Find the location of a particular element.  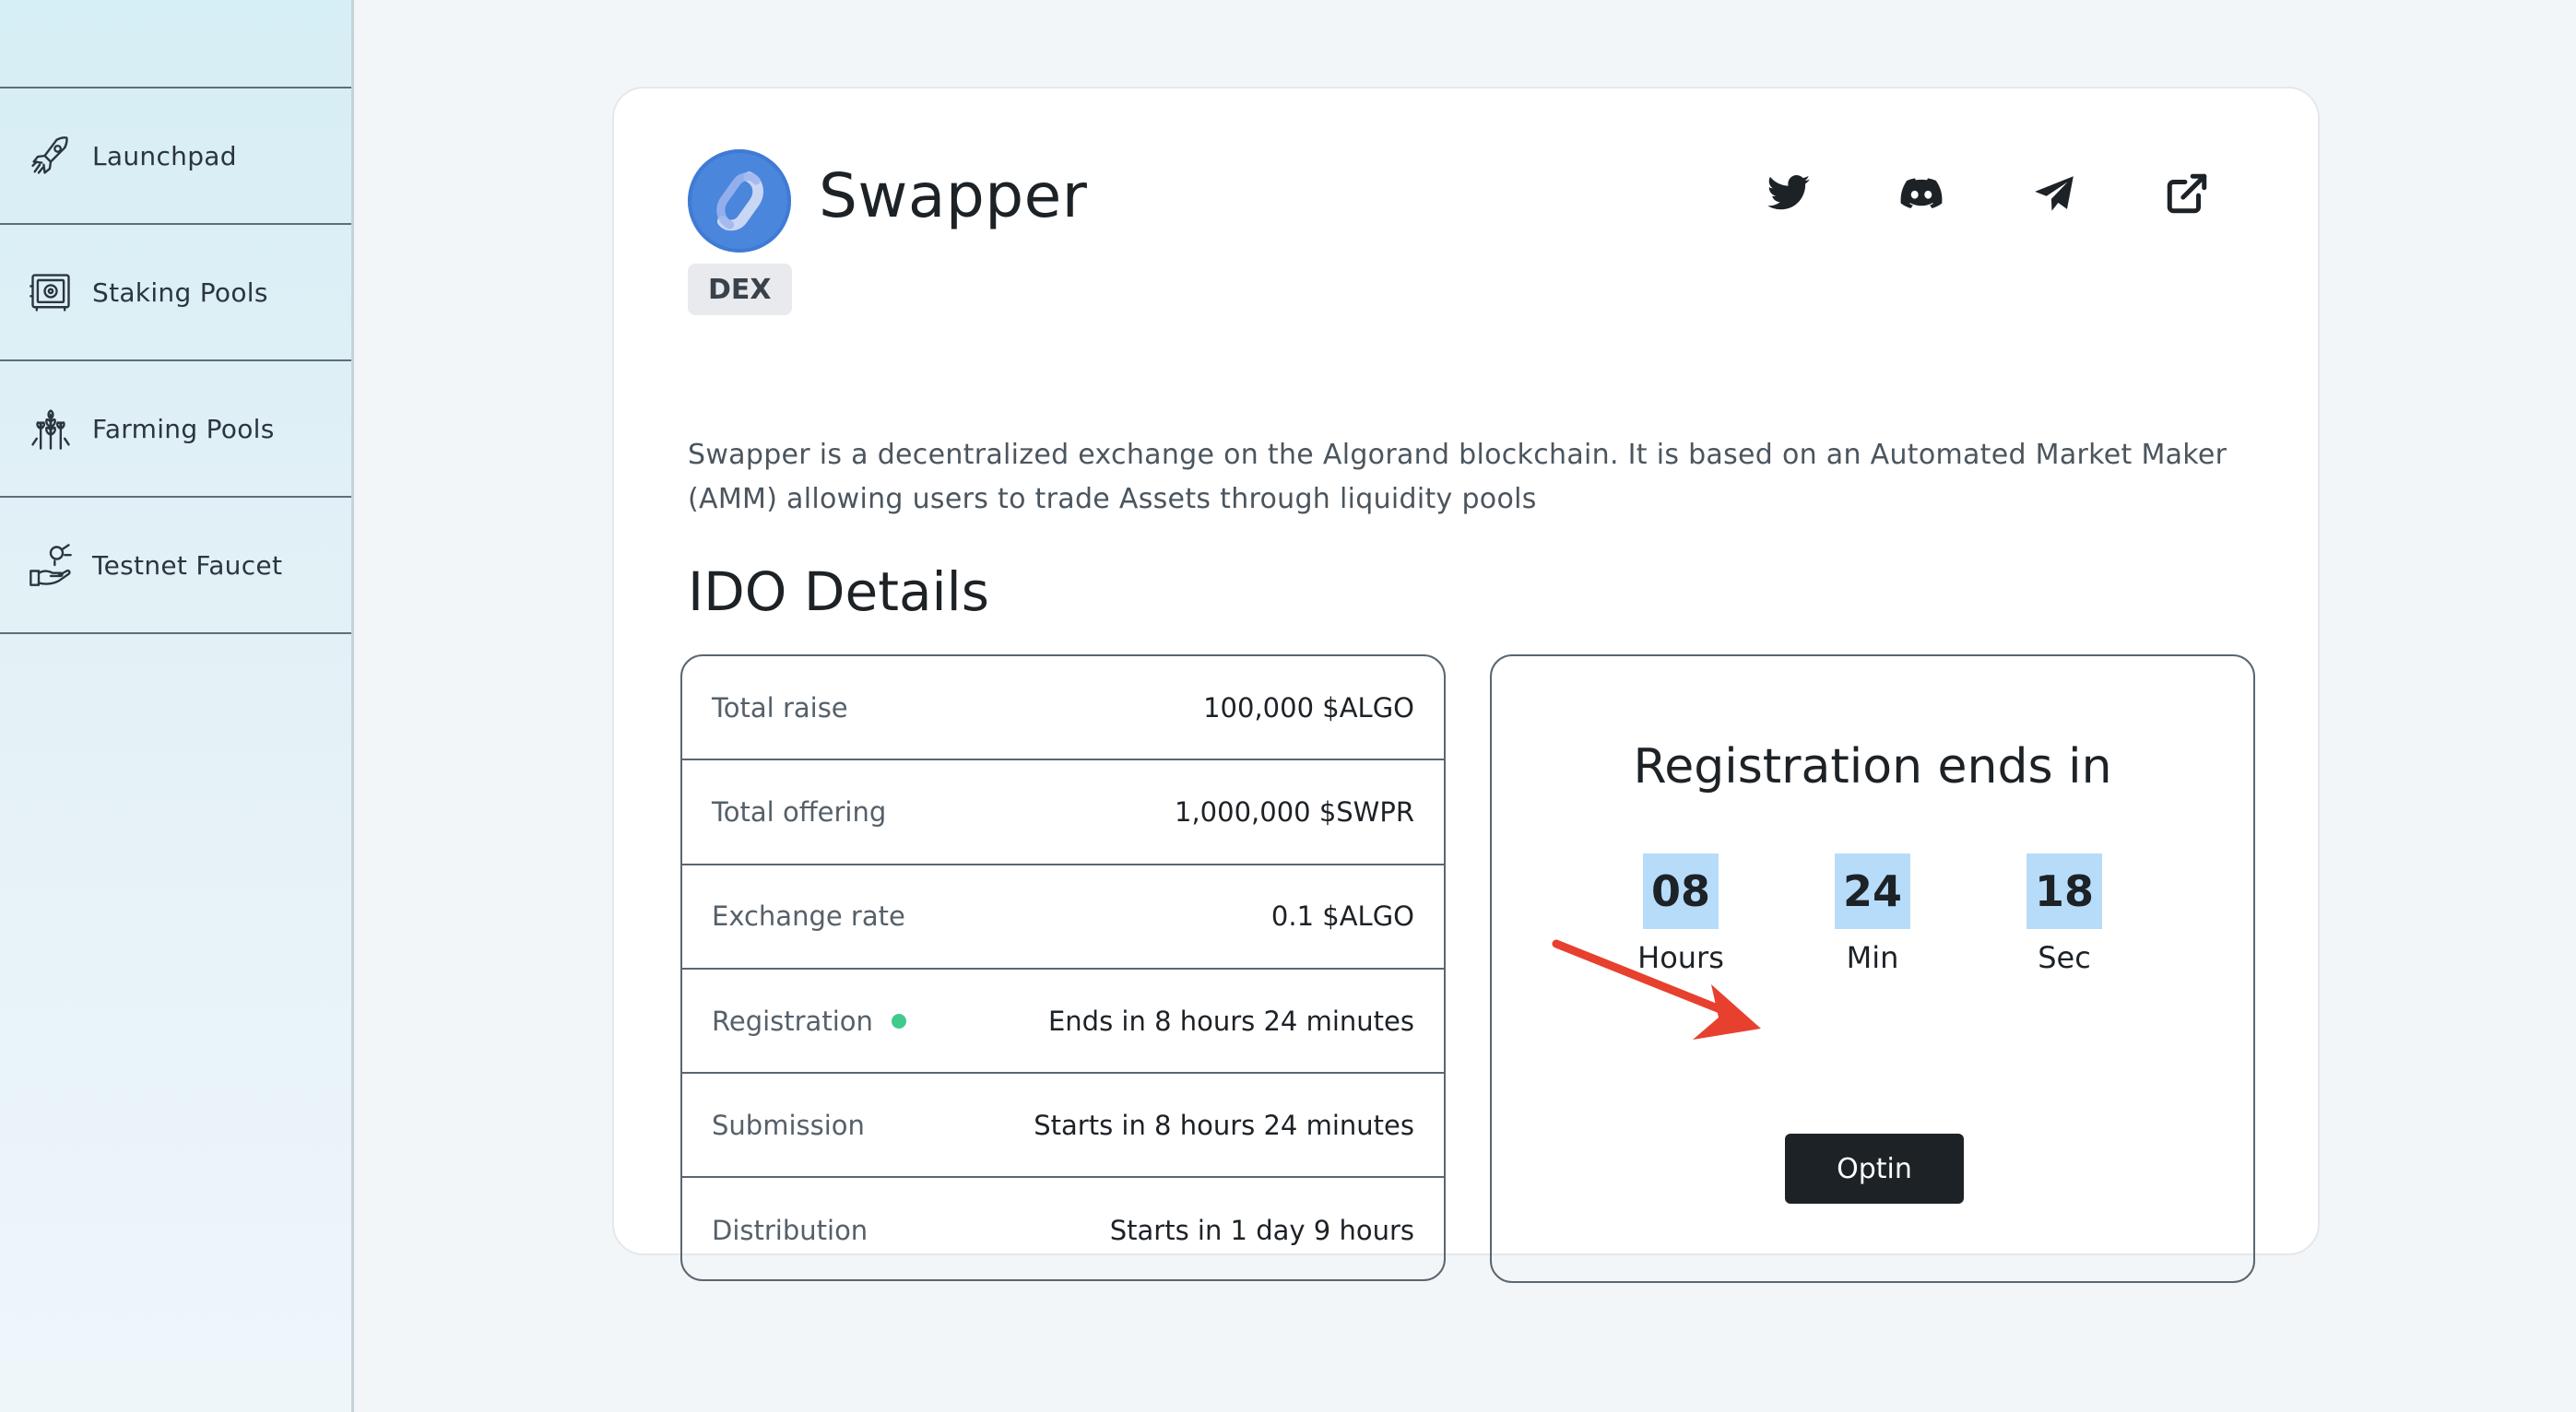

timer-minutes-value: 24 is located at coordinates (1872, 891).